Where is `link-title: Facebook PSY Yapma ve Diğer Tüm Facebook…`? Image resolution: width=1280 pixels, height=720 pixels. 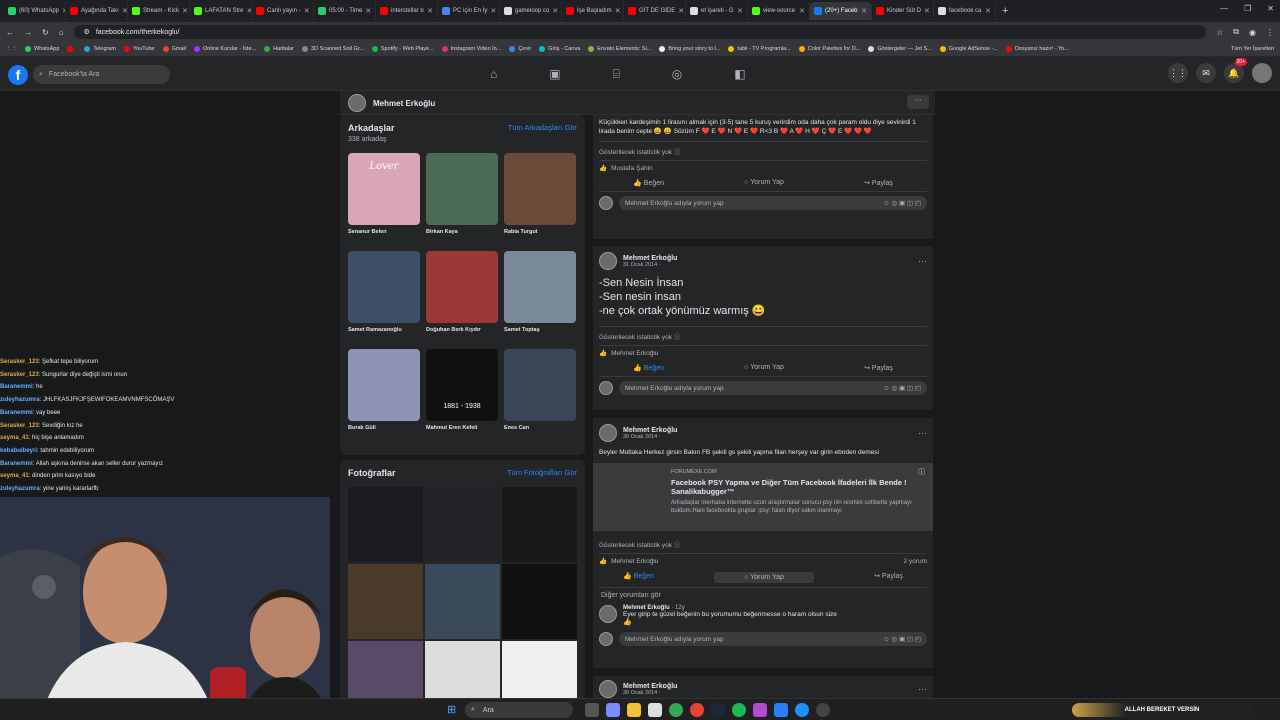
link-title: Facebook PSY Yapma ve Diğer Tüm Facebook… is located at coordinates (799, 487).